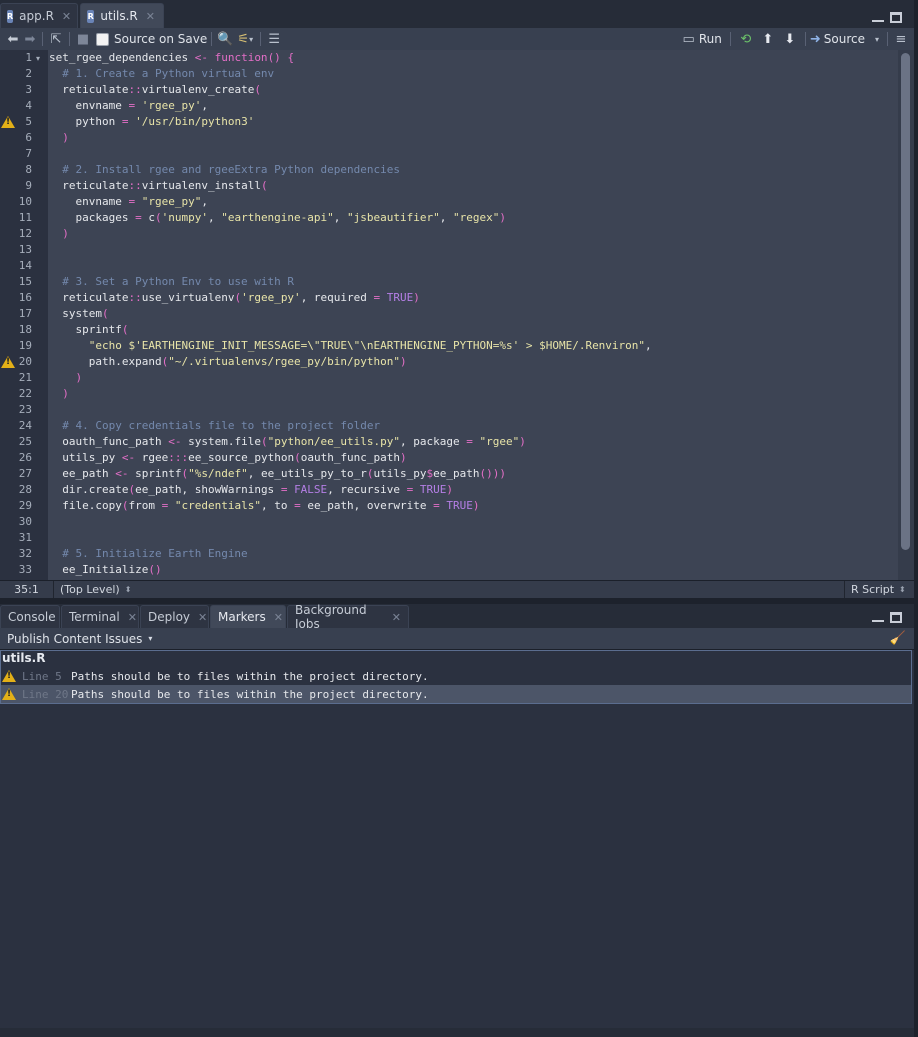 The width and height of the screenshot is (918, 1037). What do you see at coordinates (25, 537) in the screenshot?
I see `line-number: 31` at bounding box center [25, 537].